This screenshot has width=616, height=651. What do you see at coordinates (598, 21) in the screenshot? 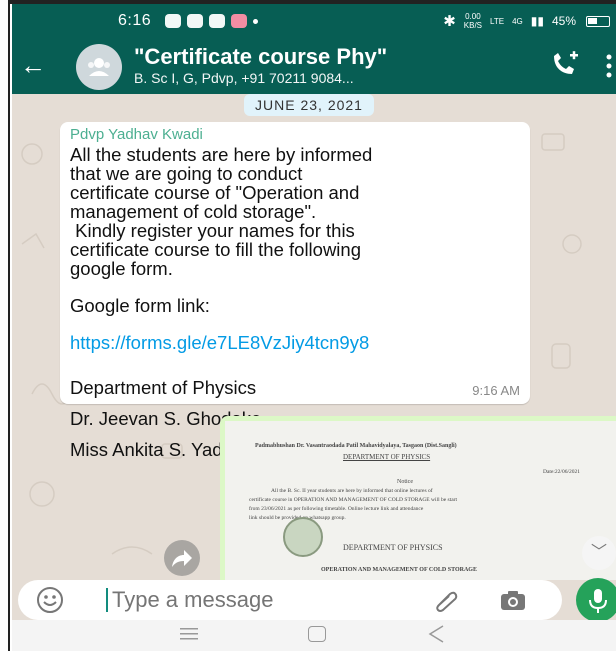
I see `battery-icon` at bounding box center [598, 21].